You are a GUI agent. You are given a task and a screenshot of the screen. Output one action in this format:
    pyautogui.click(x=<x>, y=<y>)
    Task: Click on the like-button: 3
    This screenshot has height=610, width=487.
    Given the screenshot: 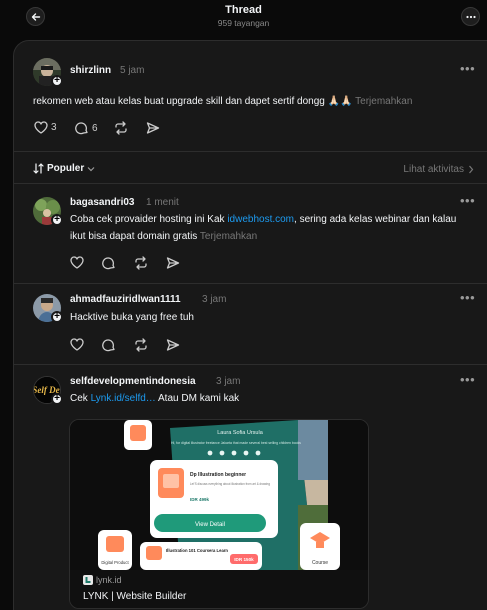 What is the action you would take?
    pyautogui.click(x=45, y=127)
    